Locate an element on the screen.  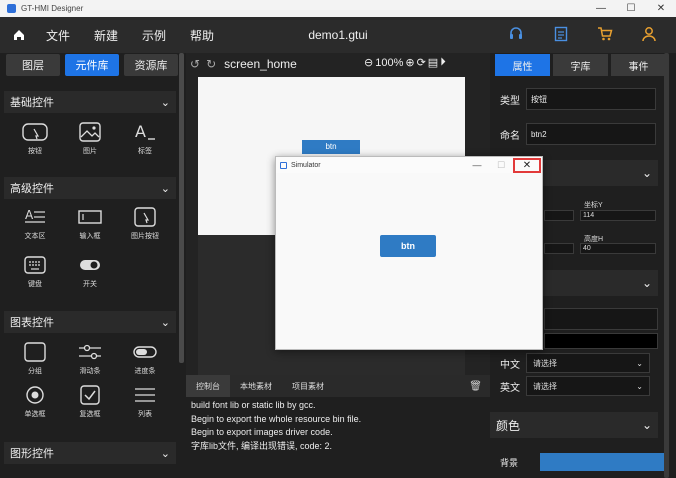
widget-checkbox: 复选框 is located at coordinates (90, 401).